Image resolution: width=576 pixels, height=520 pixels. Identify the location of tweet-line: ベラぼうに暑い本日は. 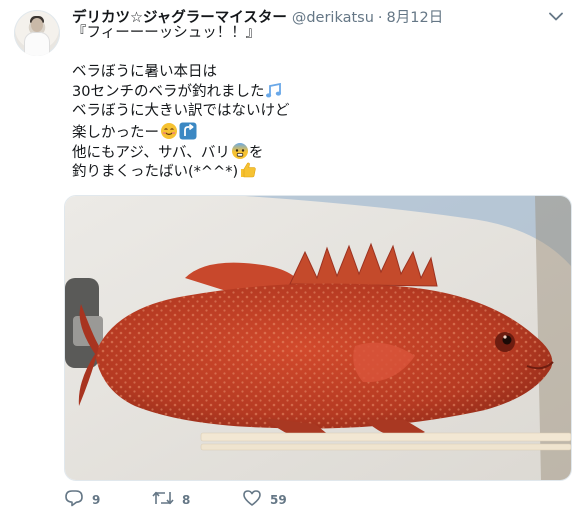
(144, 72).